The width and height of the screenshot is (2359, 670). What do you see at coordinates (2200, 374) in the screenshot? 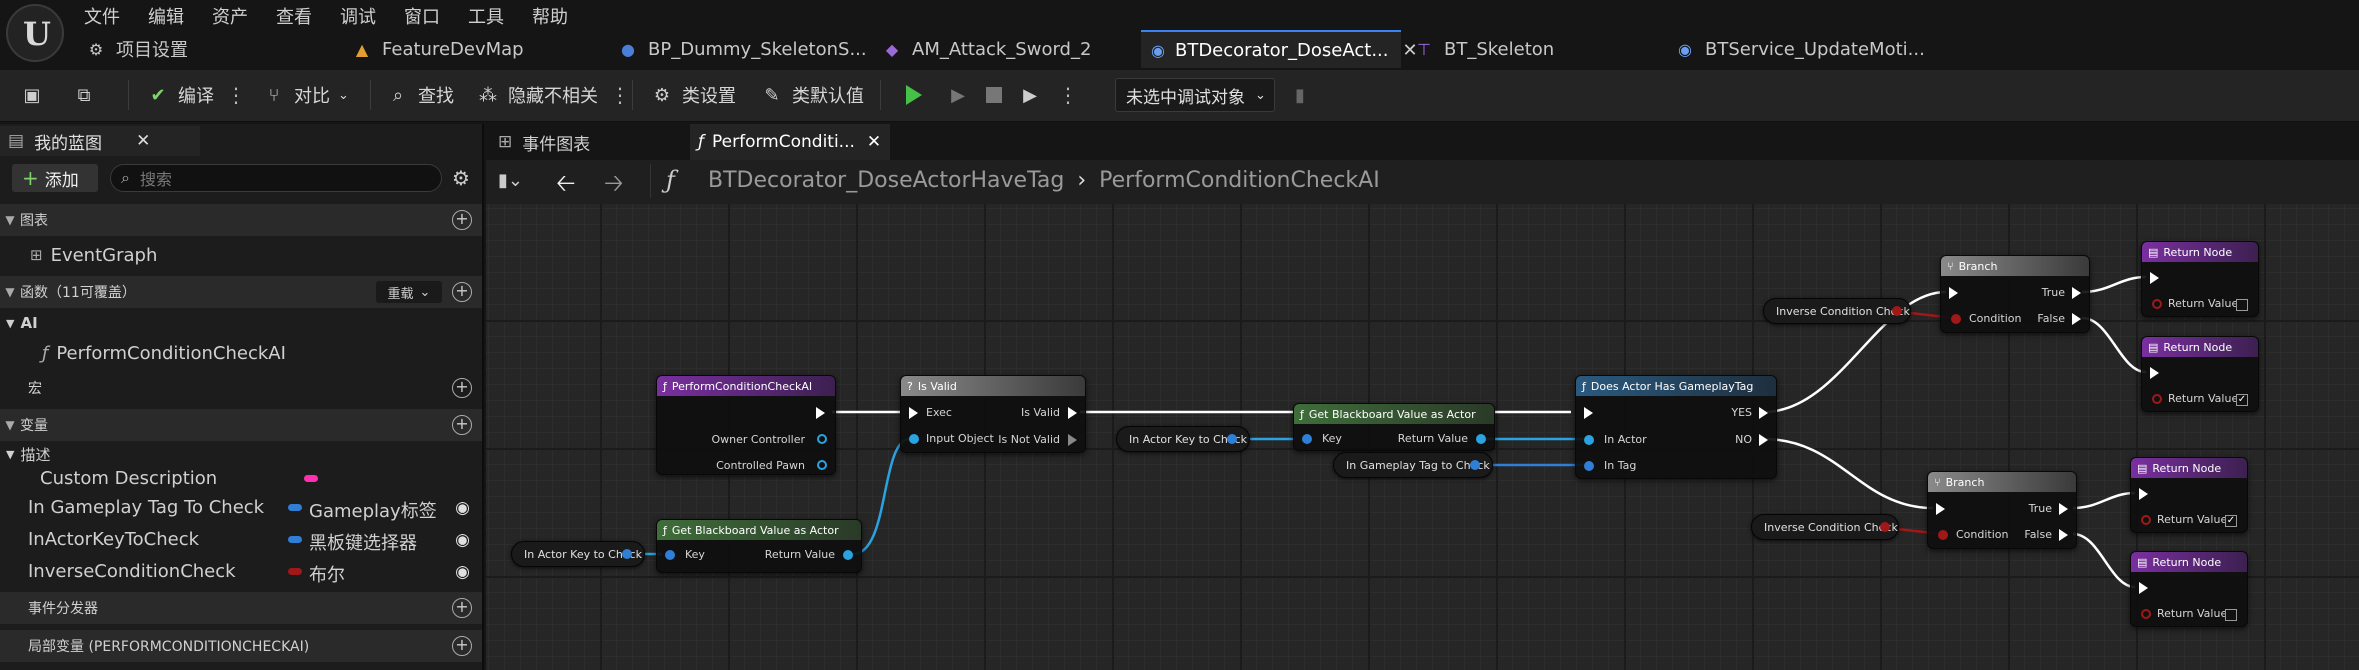
I see `node-return-2: ▤ Return Node Return Value ✓` at bounding box center [2200, 374].